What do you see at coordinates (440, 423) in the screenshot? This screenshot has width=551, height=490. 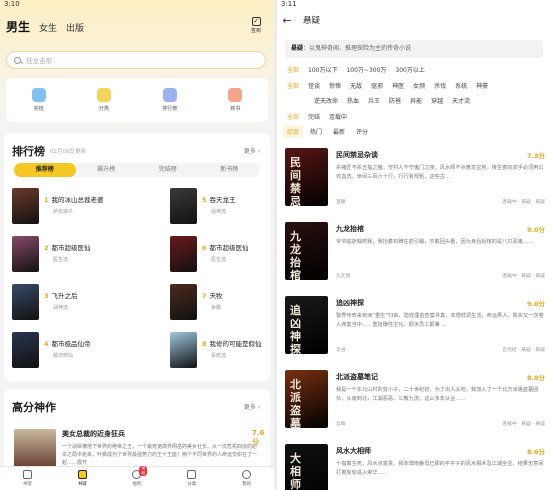 I see `book-meta: 云峰 连载中 · 悬疑 · 悬疑` at bounding box center [440, 423].